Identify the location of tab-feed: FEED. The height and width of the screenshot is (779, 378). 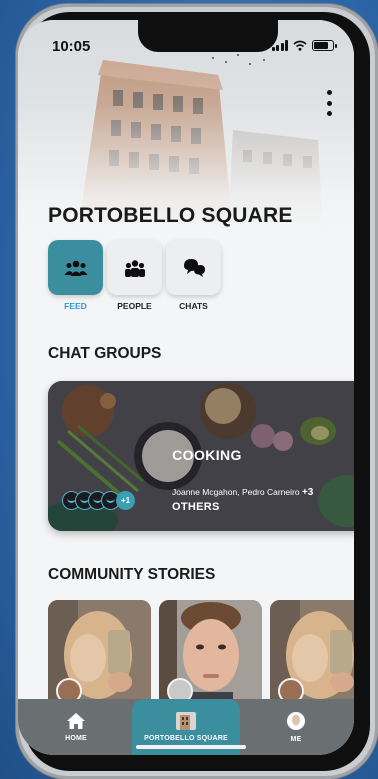
(75, 275).